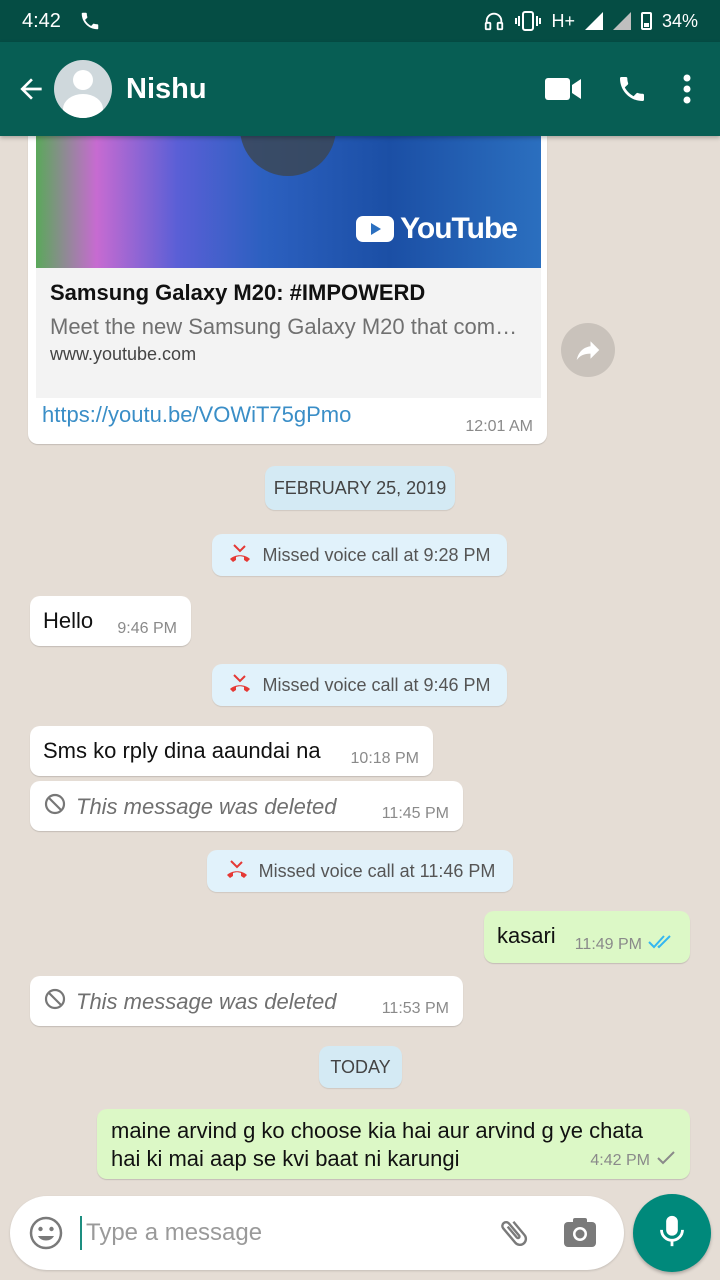 The height and width of the screenshot is (1280, 720). I want to click on missed-call-notice: Missed voice call at 9:46 PM, so click(359, 685).